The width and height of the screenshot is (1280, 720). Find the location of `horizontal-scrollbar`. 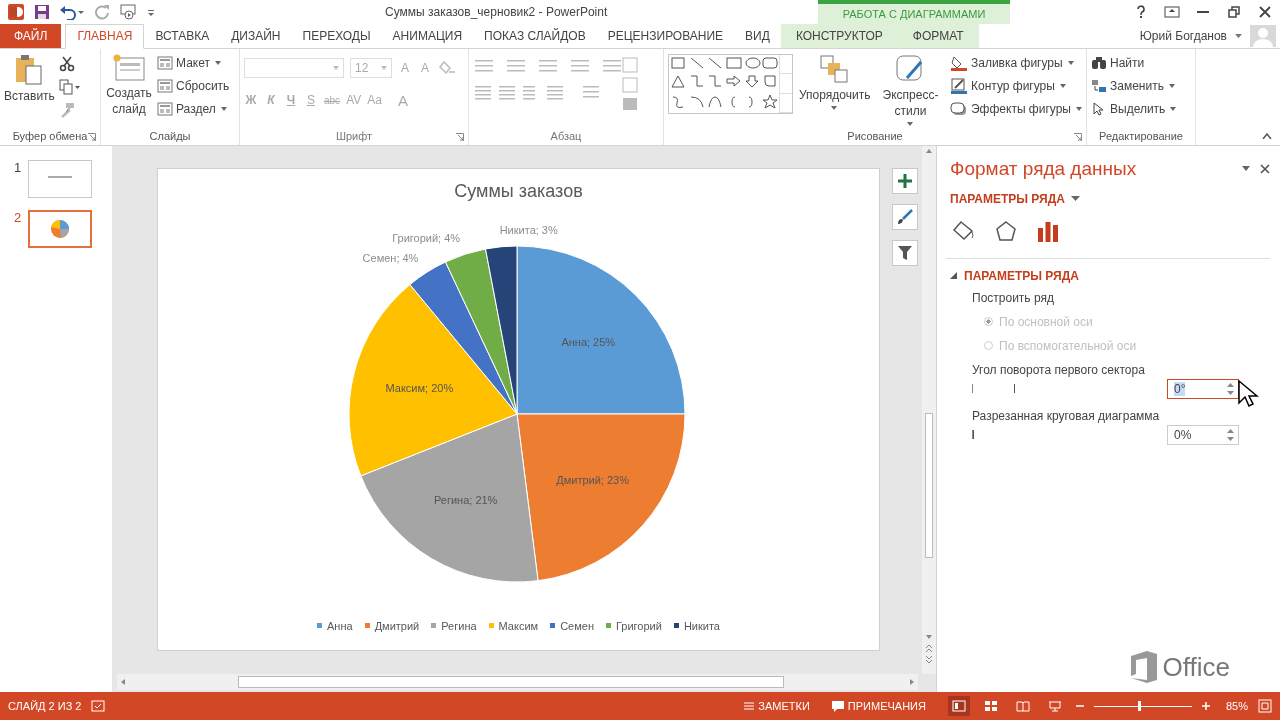

horizontal-scrollbar is located at coordinates (517, 682).